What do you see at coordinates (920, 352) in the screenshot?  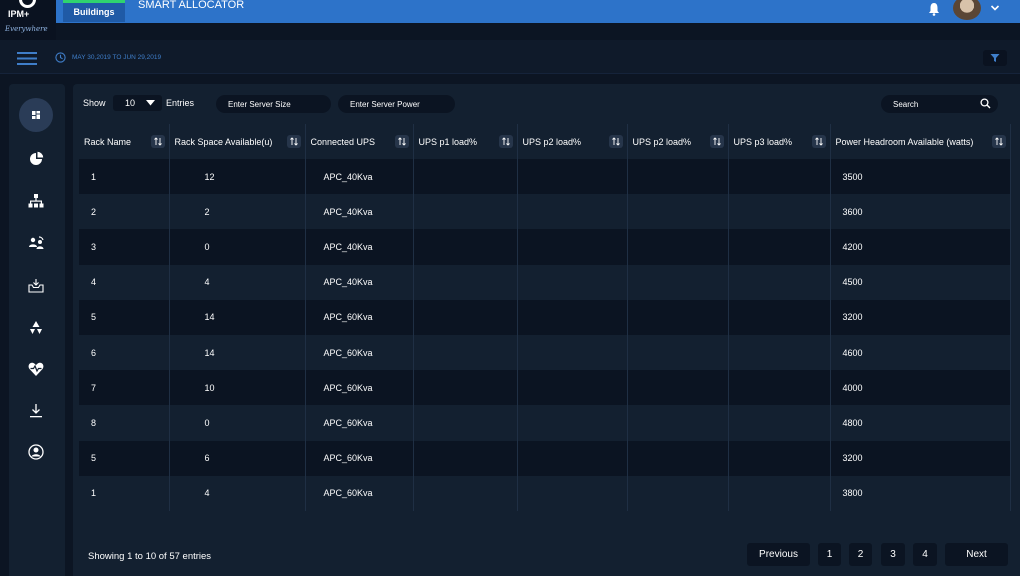 I see `table-cell: 4600` at bounding box center [920, 352].